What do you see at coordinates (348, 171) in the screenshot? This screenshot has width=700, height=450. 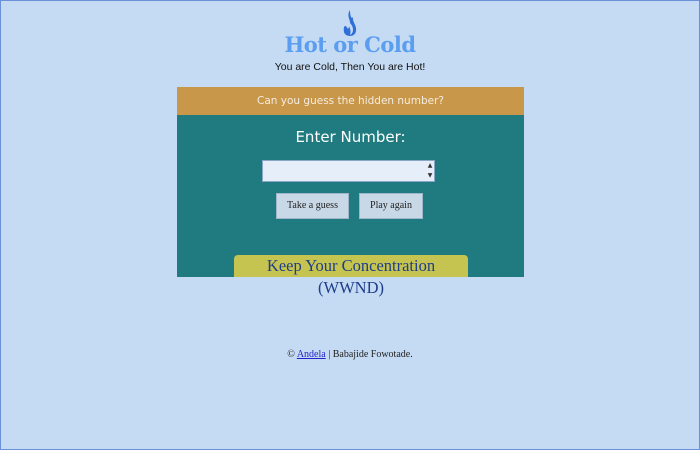 I see `number-input` at bounding box center [348, 171].